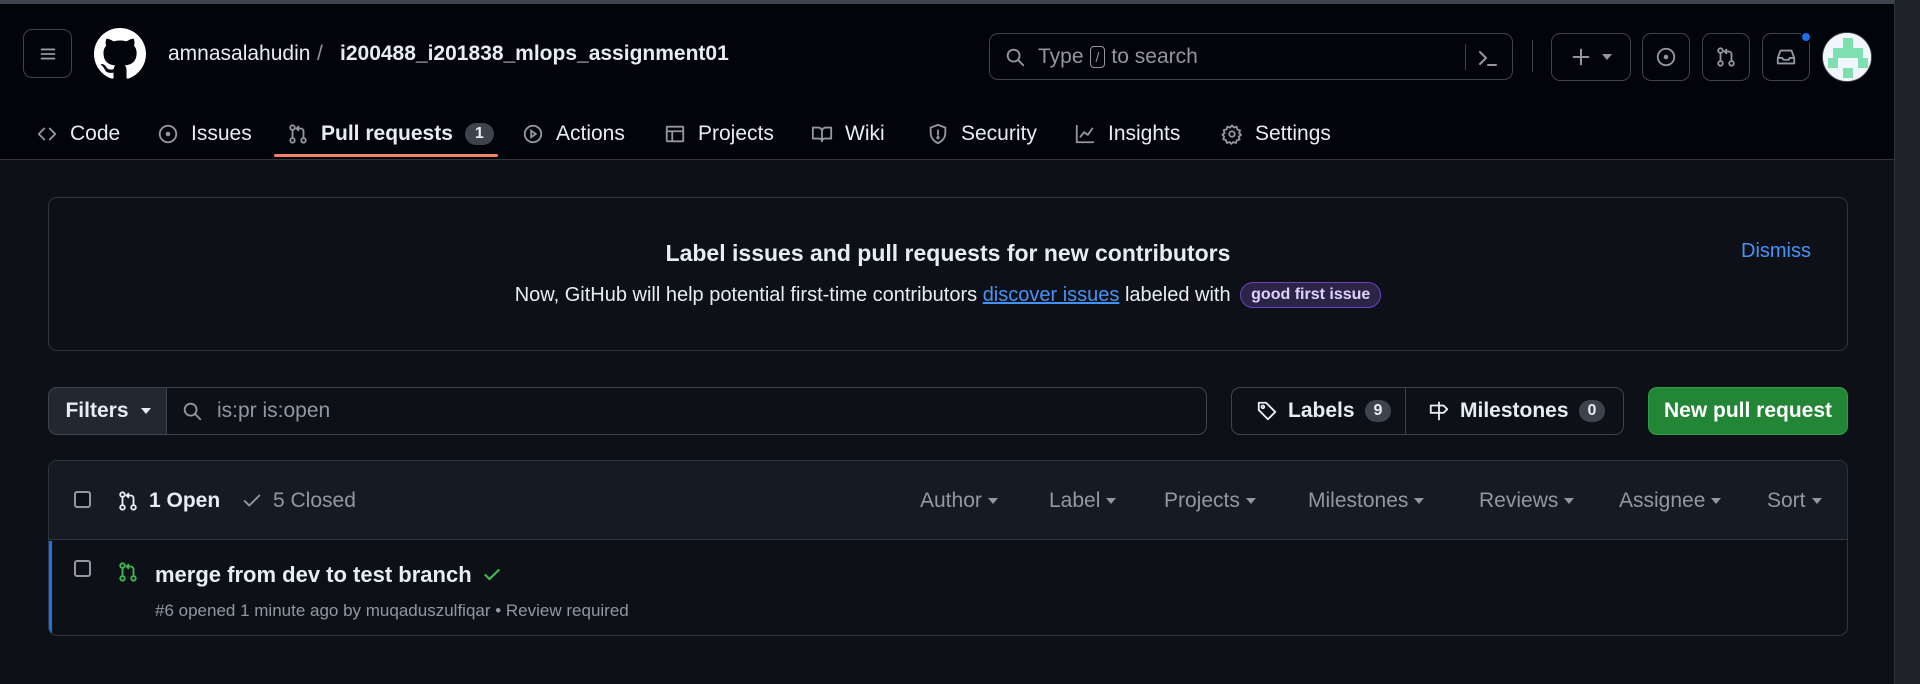 The height and width of the screenshot is (684, 1920). I want to click on projects-filter-label: Projects, so click(1202, 500).